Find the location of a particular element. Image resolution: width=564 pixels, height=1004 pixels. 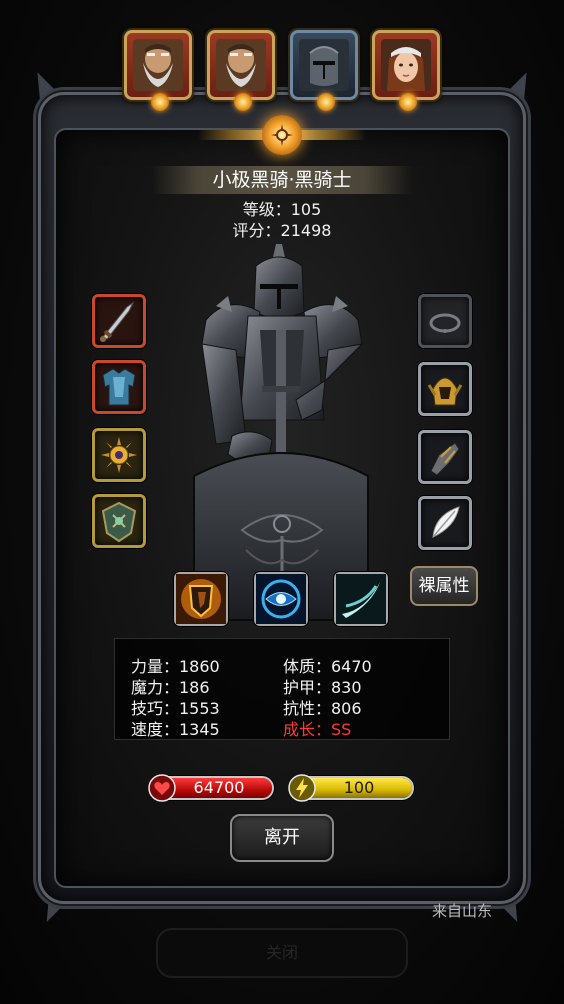

golden-helm-icon is located at coordinates (445, 391).